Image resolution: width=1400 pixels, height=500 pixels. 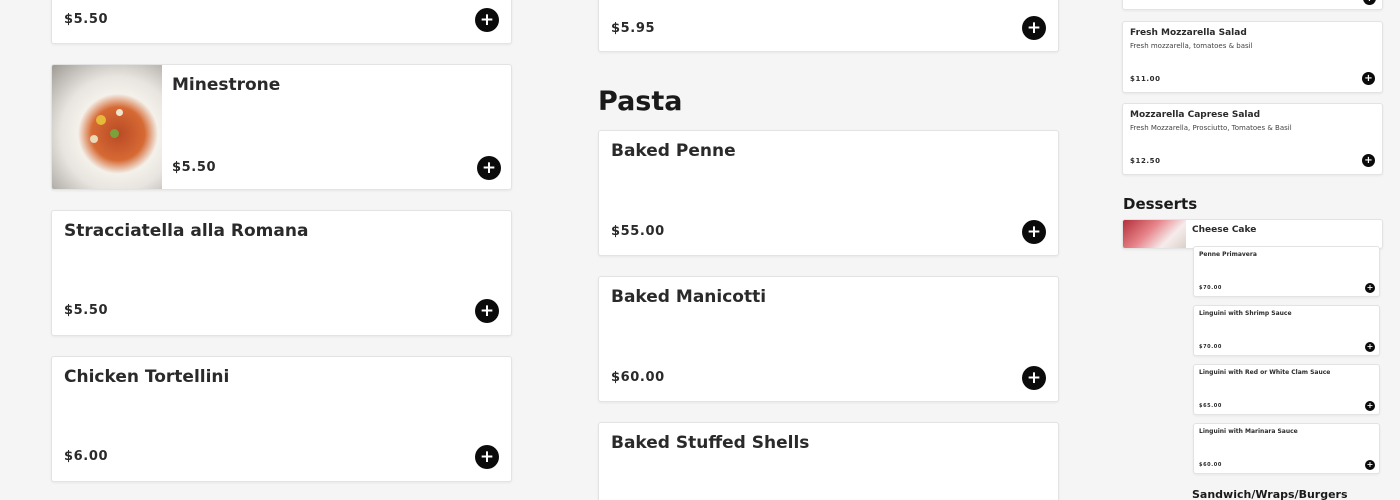 I want to click on menu-item-card: Baked Penne $55.00 +, so click(x=828, y=193).